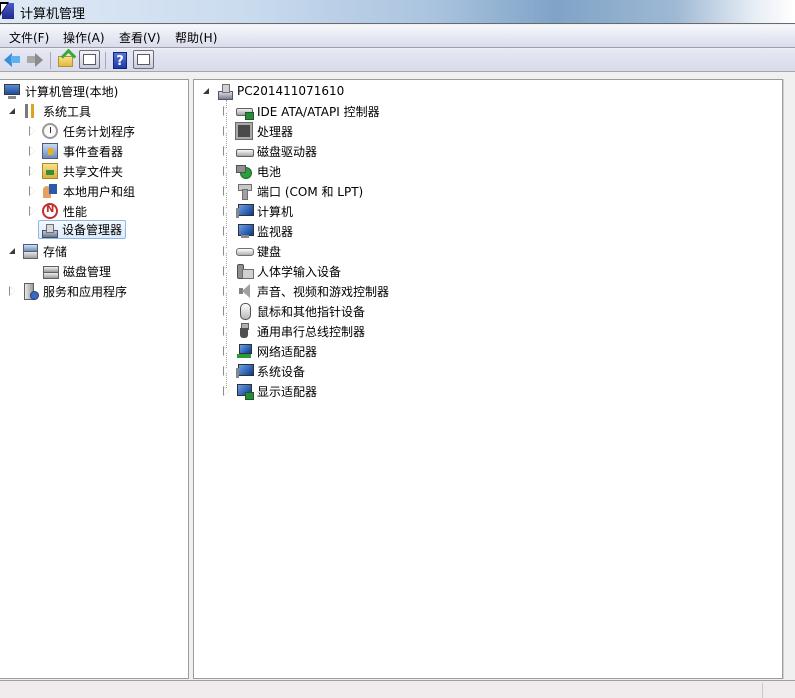 The height and width of the screenshot is (698, 795). What do you see at coordinates (269, 171) in the screenshot?
I see `tree-label: 电池` at bounding box center [269, 171].